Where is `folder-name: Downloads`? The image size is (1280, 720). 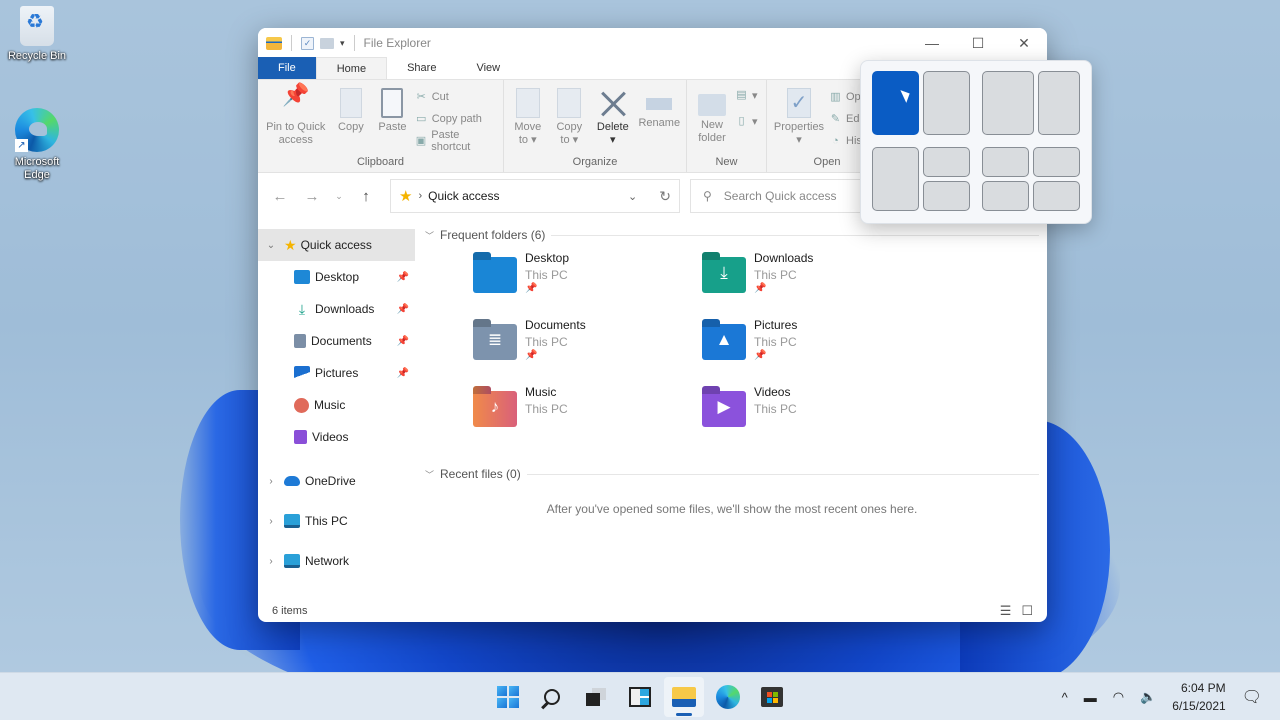
folder-name: Downloads is located at coordinates (784, 258).